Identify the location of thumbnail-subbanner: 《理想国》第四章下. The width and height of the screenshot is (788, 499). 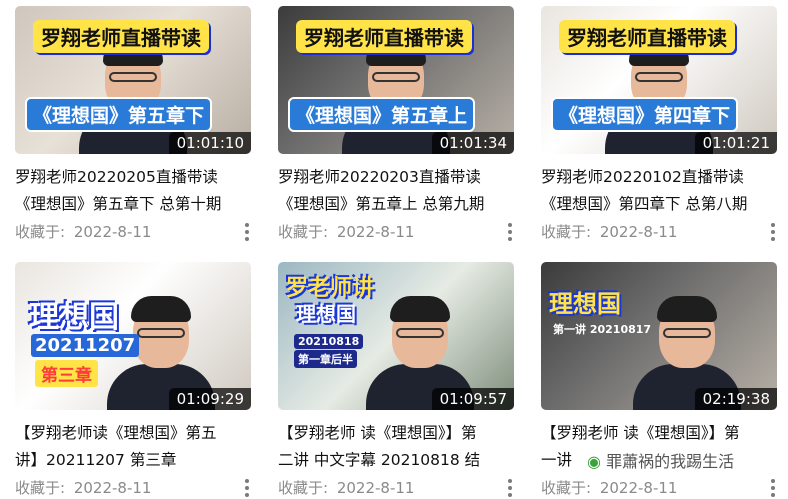
(645, 114).